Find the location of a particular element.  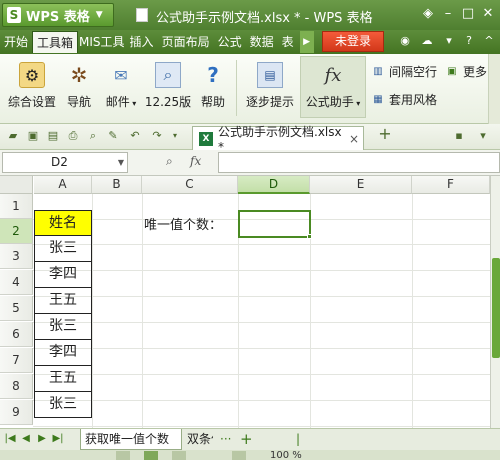

last-sheet-icon: ▶| is located at coordinates (58, 439).